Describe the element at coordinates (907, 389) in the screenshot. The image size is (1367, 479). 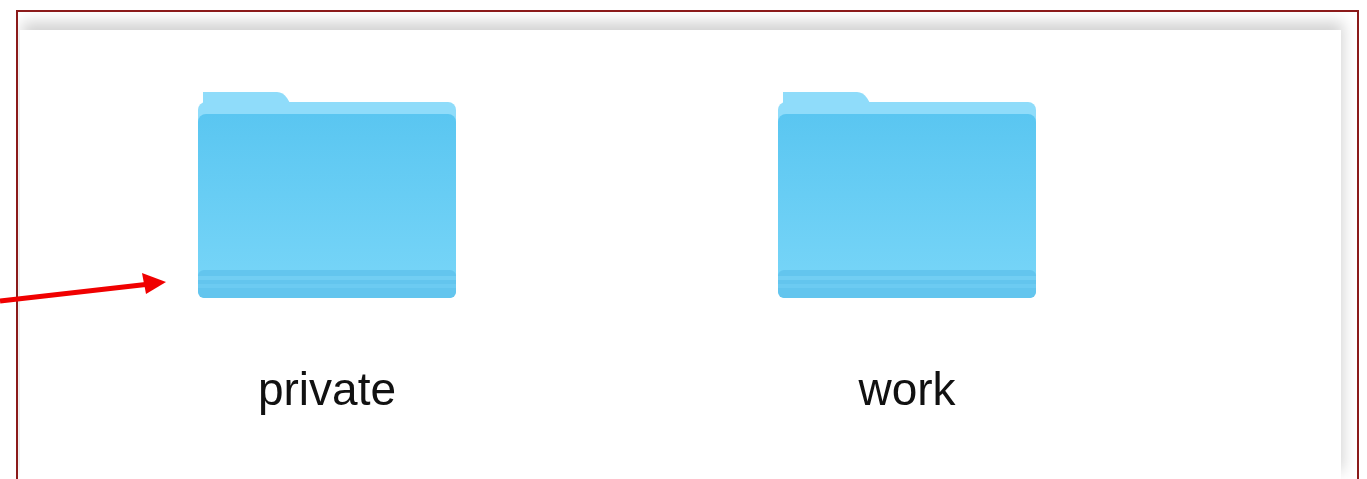
I see `folder-name: work` at that location.